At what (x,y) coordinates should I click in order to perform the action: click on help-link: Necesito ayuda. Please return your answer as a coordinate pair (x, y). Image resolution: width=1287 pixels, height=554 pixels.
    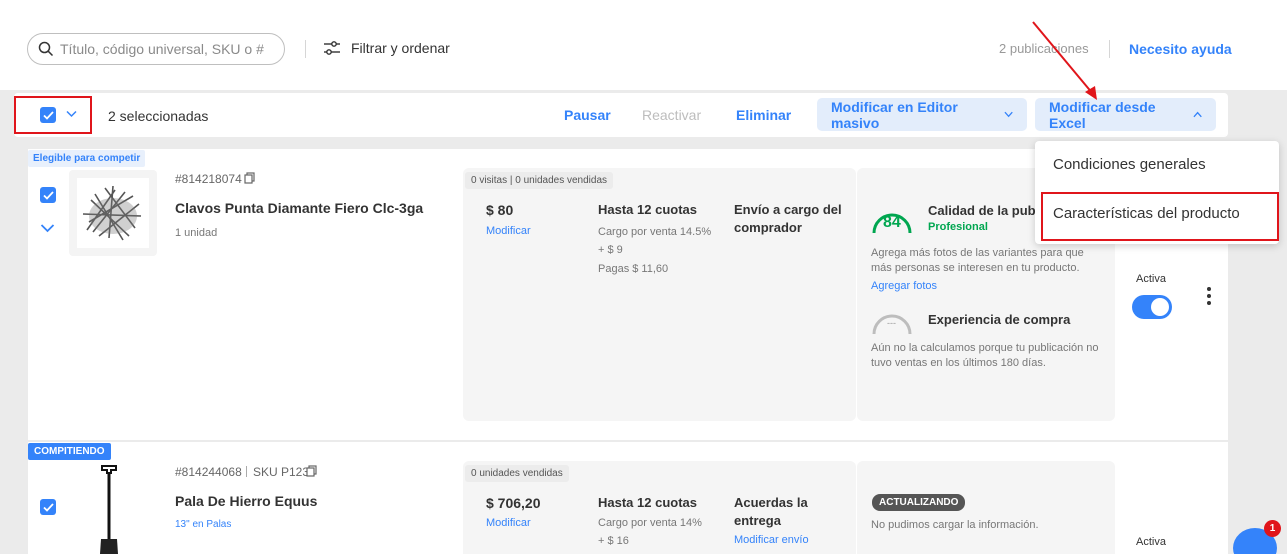
    Looking at the image, I should click on (1180, 49).